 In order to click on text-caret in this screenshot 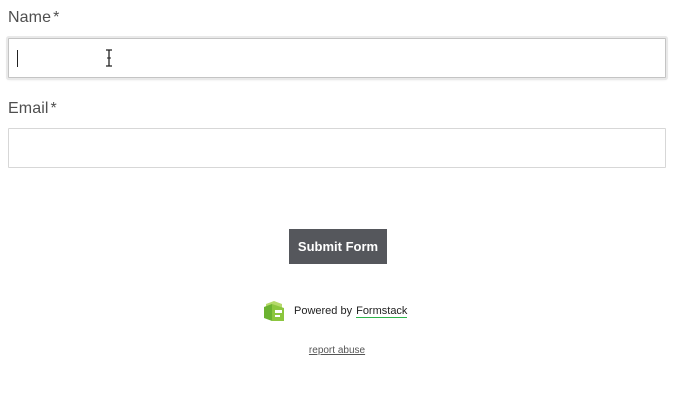, I will do `click(17, 58)`.